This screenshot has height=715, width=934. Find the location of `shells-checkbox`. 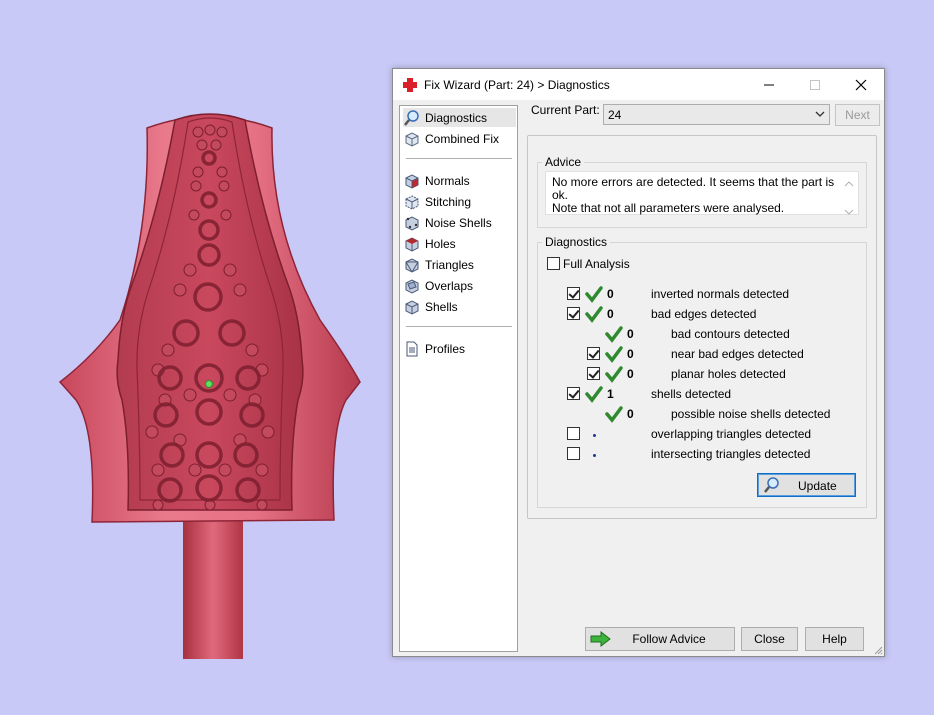

shells-checkbox is located at coordinates (573, 393).